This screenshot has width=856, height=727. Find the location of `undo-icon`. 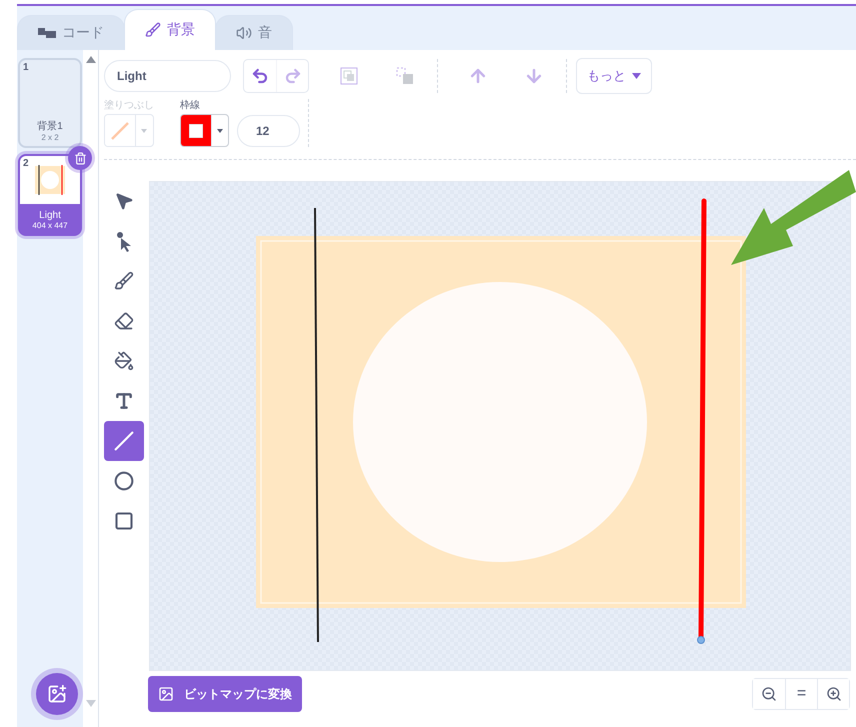

undo-icon is located at coordinates (260, 76).